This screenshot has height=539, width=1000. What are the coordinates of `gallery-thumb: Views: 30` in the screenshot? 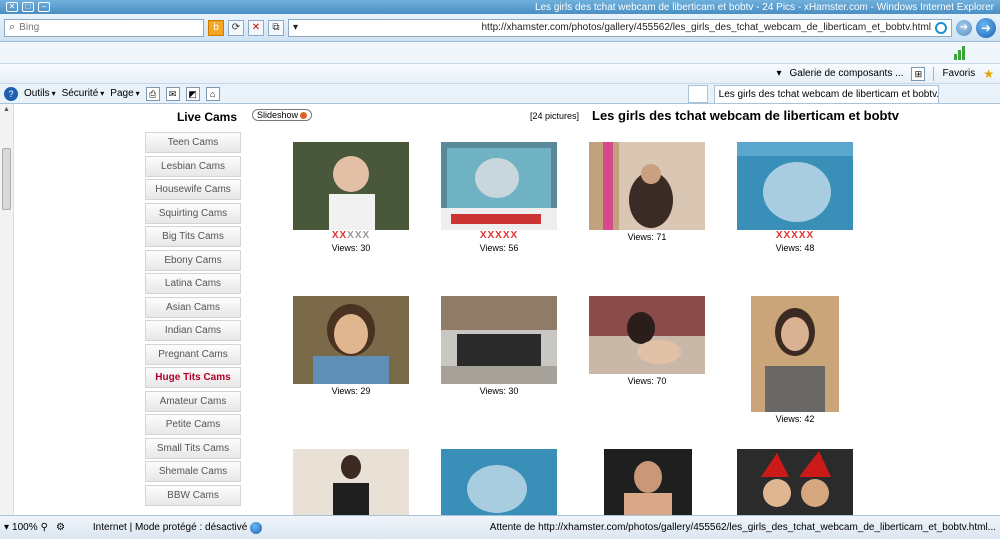 It's located at (499, 346).